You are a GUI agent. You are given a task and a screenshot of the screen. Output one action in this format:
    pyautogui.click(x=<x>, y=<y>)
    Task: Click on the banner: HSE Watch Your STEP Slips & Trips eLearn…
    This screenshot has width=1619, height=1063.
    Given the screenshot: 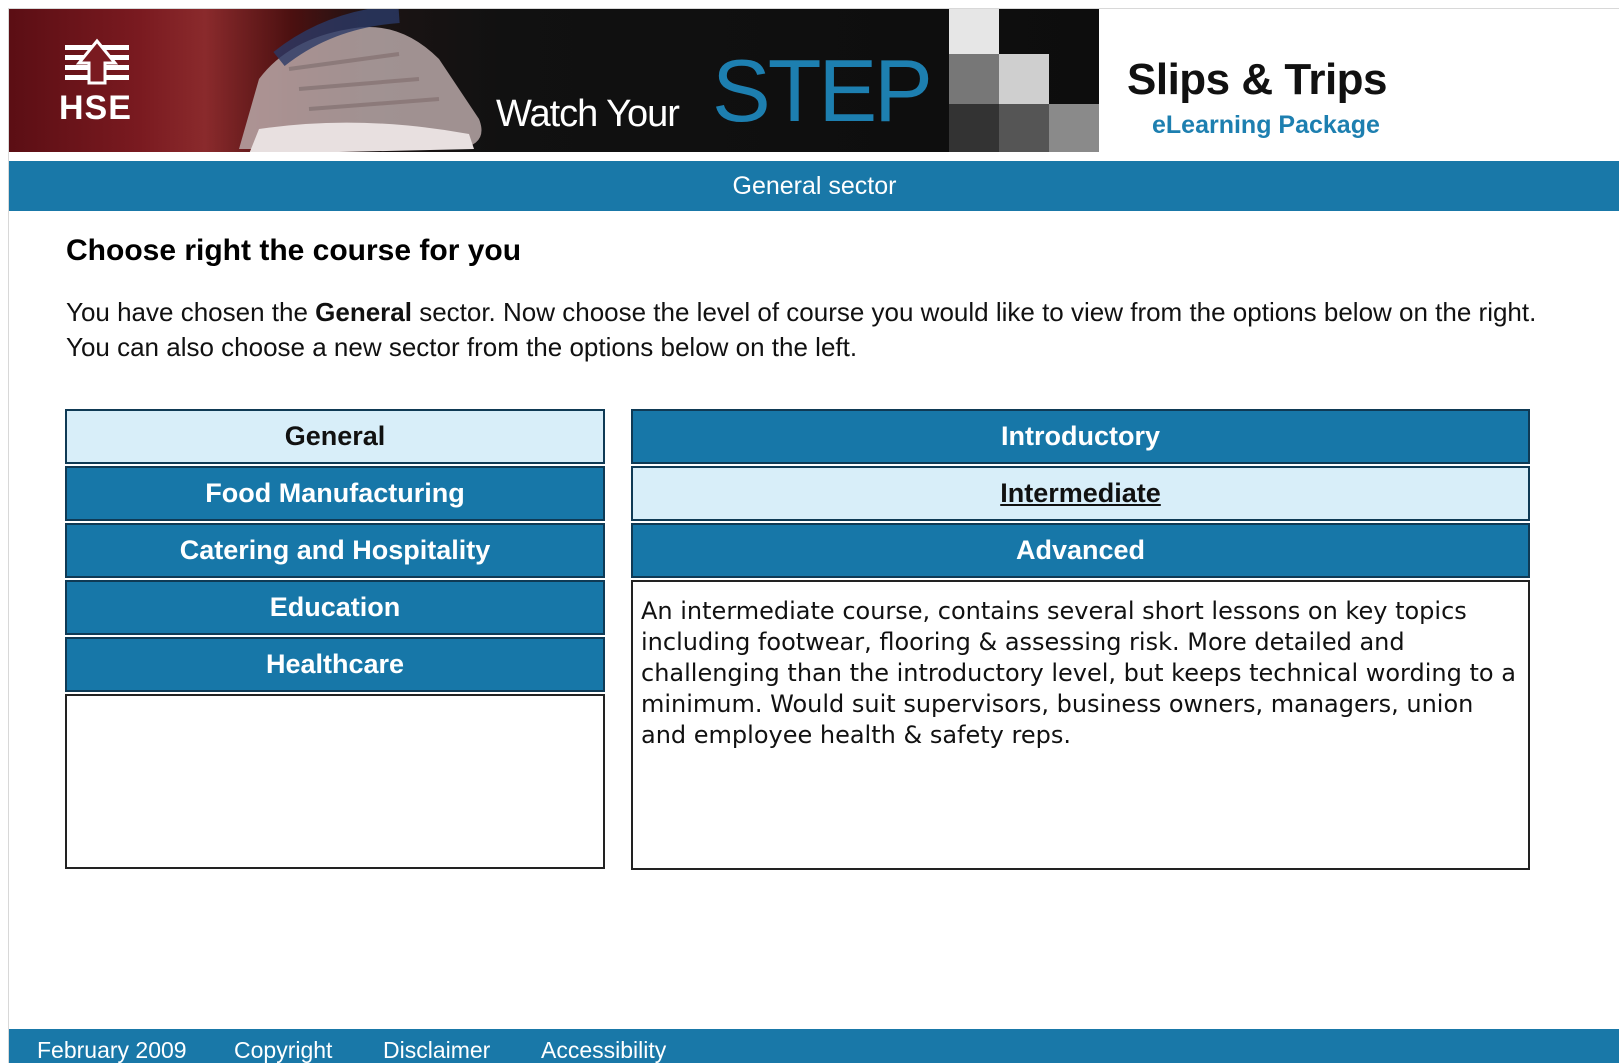 What is the action you would take?
    pyautogui.click(x=814, y=85)
    